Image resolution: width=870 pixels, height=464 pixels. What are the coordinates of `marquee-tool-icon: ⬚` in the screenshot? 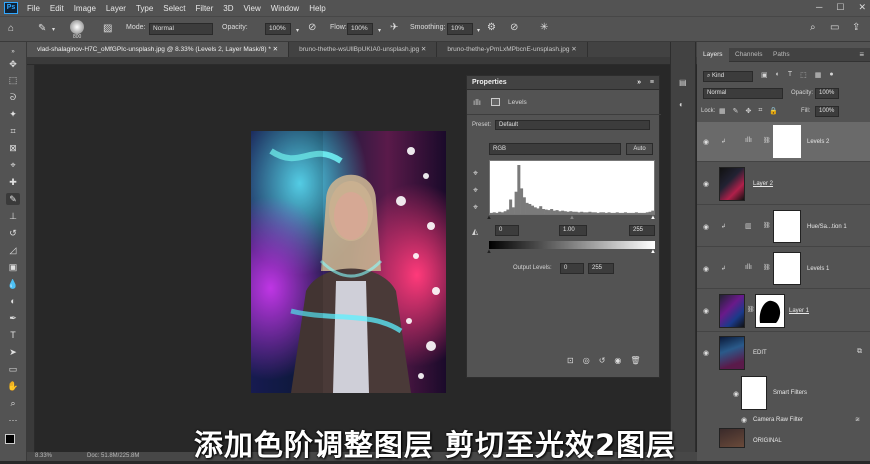 It's located at (13, 80).